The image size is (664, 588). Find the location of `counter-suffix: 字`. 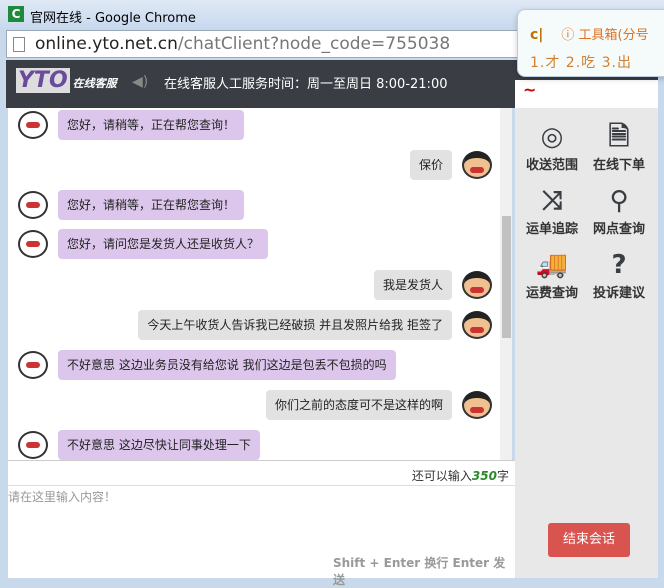

counter-suffix: 字 is located at coordinates (502, 476).